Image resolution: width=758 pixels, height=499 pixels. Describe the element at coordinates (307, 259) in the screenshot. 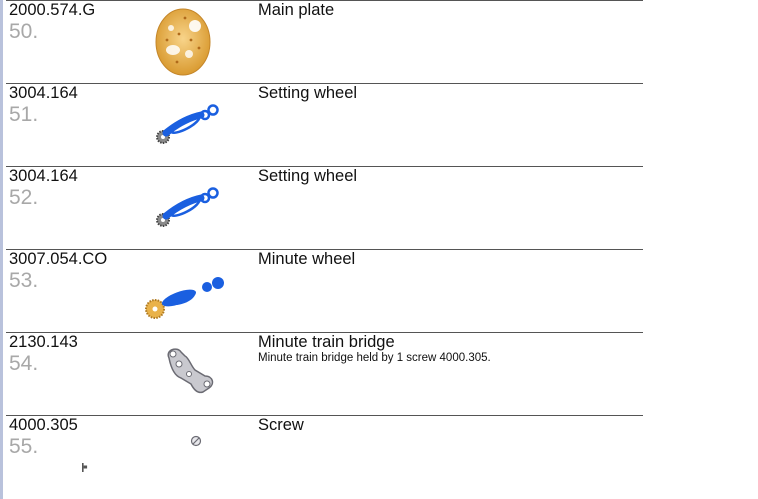

I see `part-name: Minute wheel` at that location.